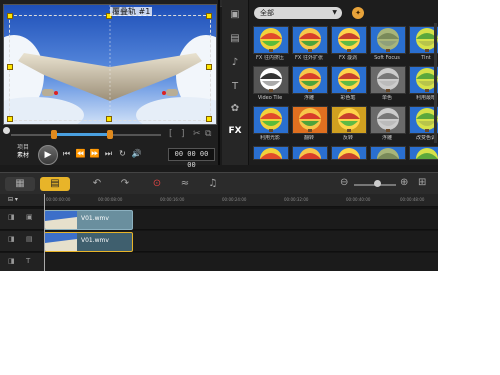 The image size is (500, 375). I want to click on title-track, so click(241, 262).